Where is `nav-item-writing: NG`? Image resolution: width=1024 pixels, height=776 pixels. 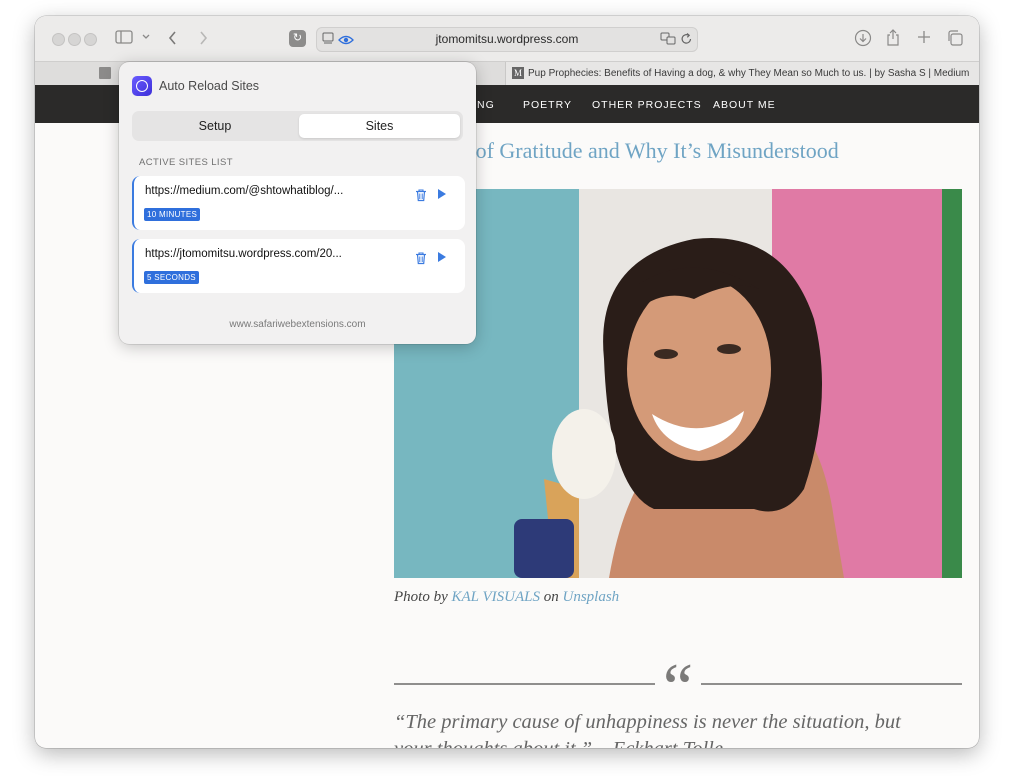
nav-item-writing: NG is located at coordinates (486, 105).